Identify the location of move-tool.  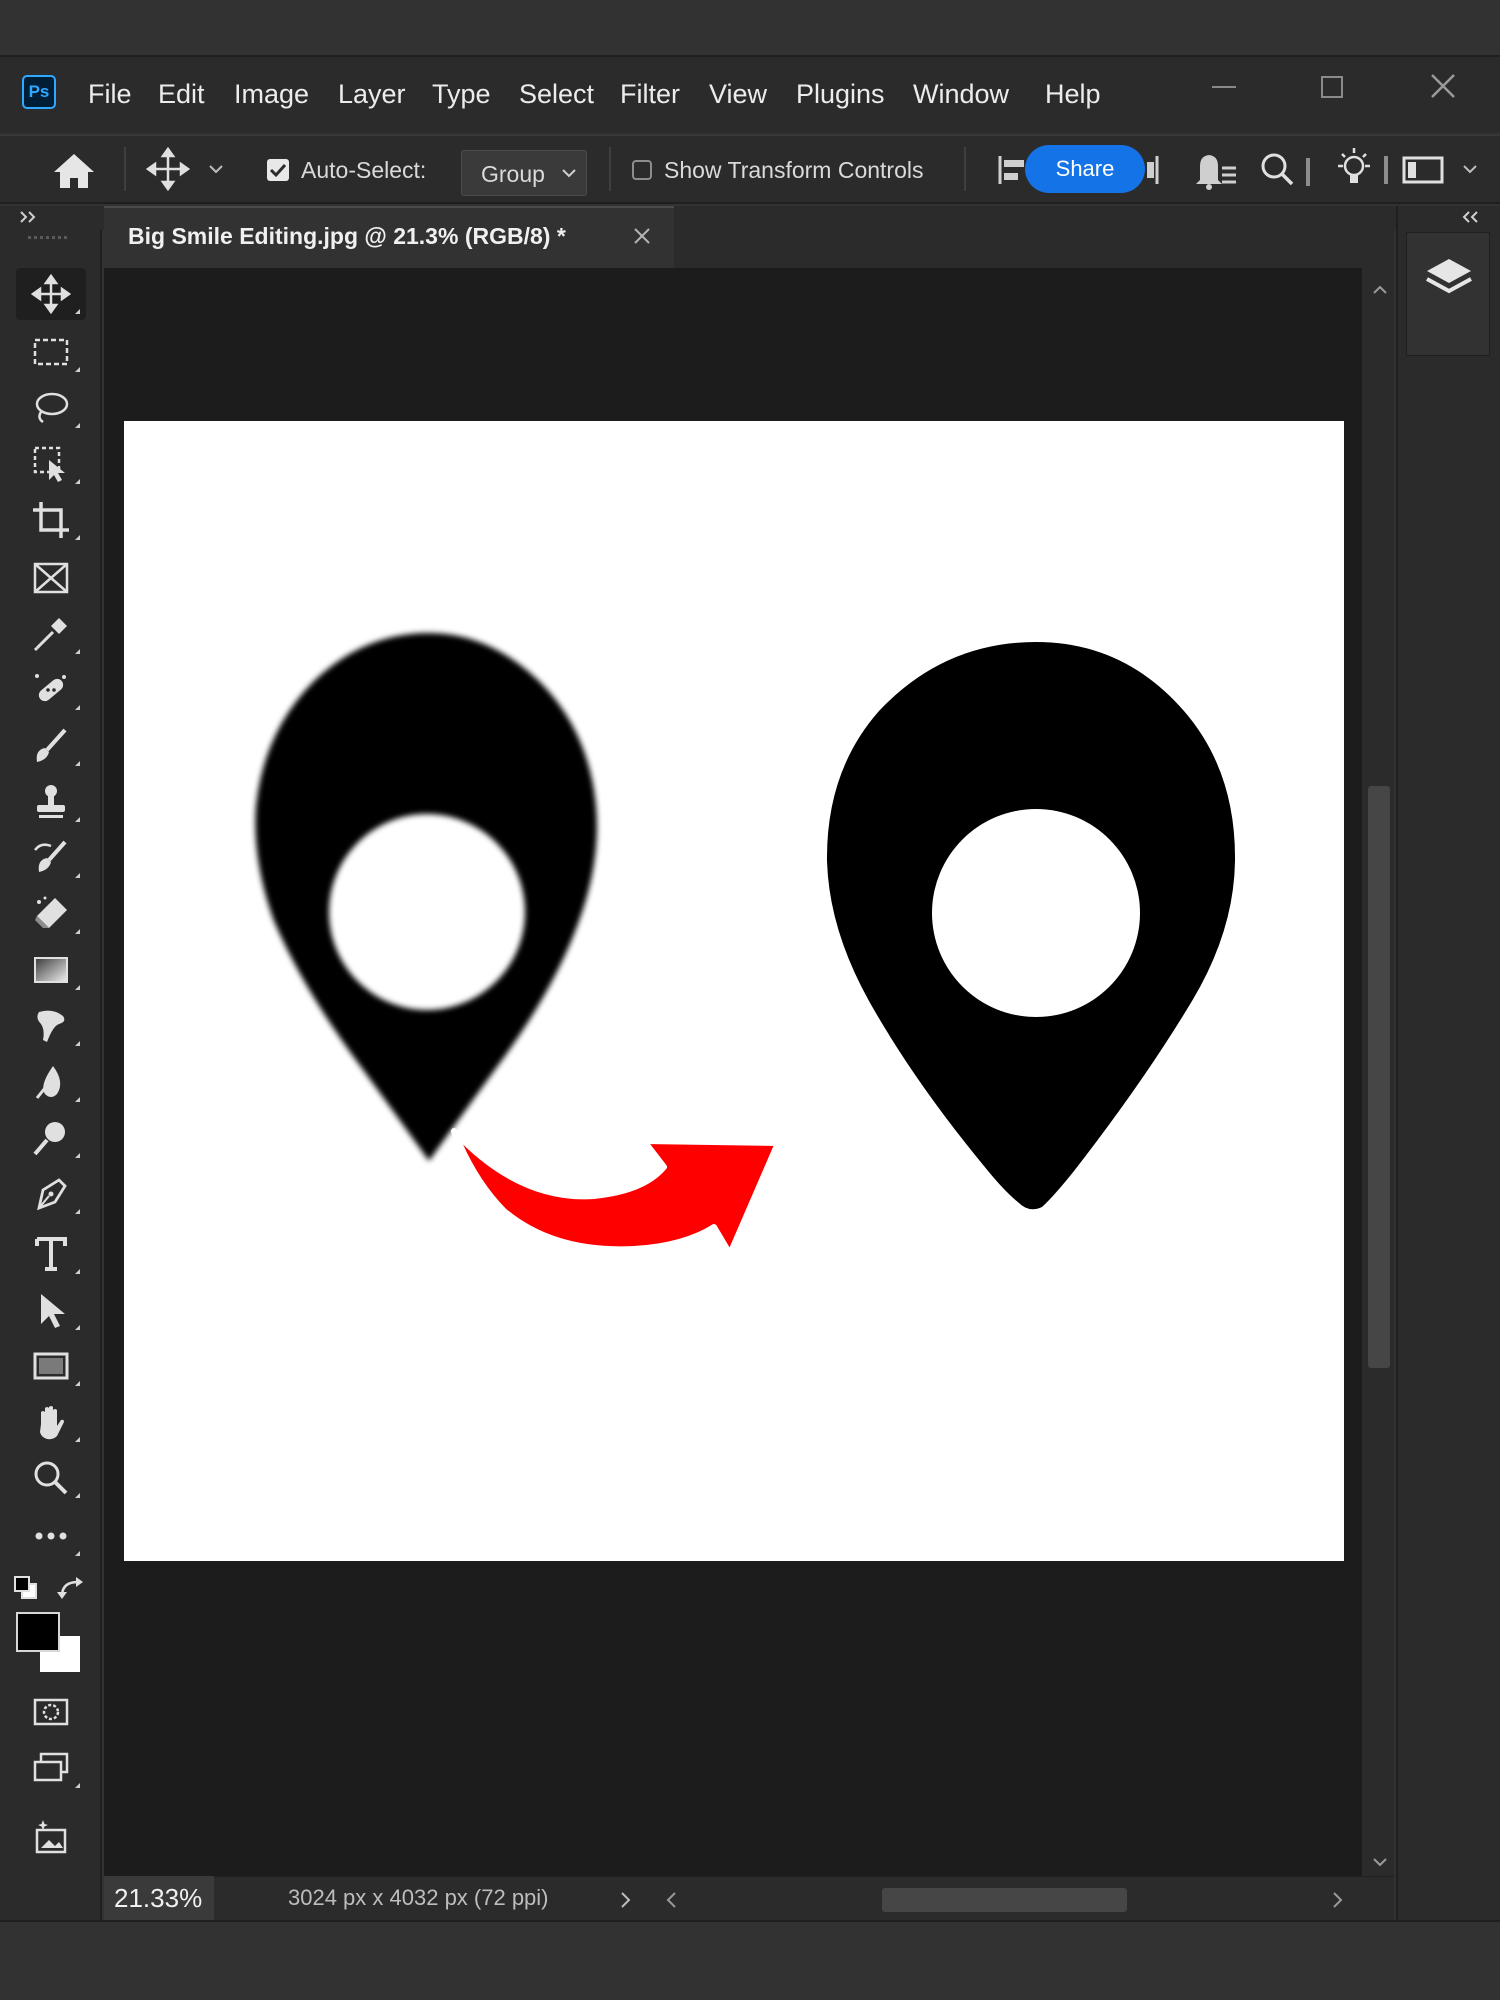
(51, 294).